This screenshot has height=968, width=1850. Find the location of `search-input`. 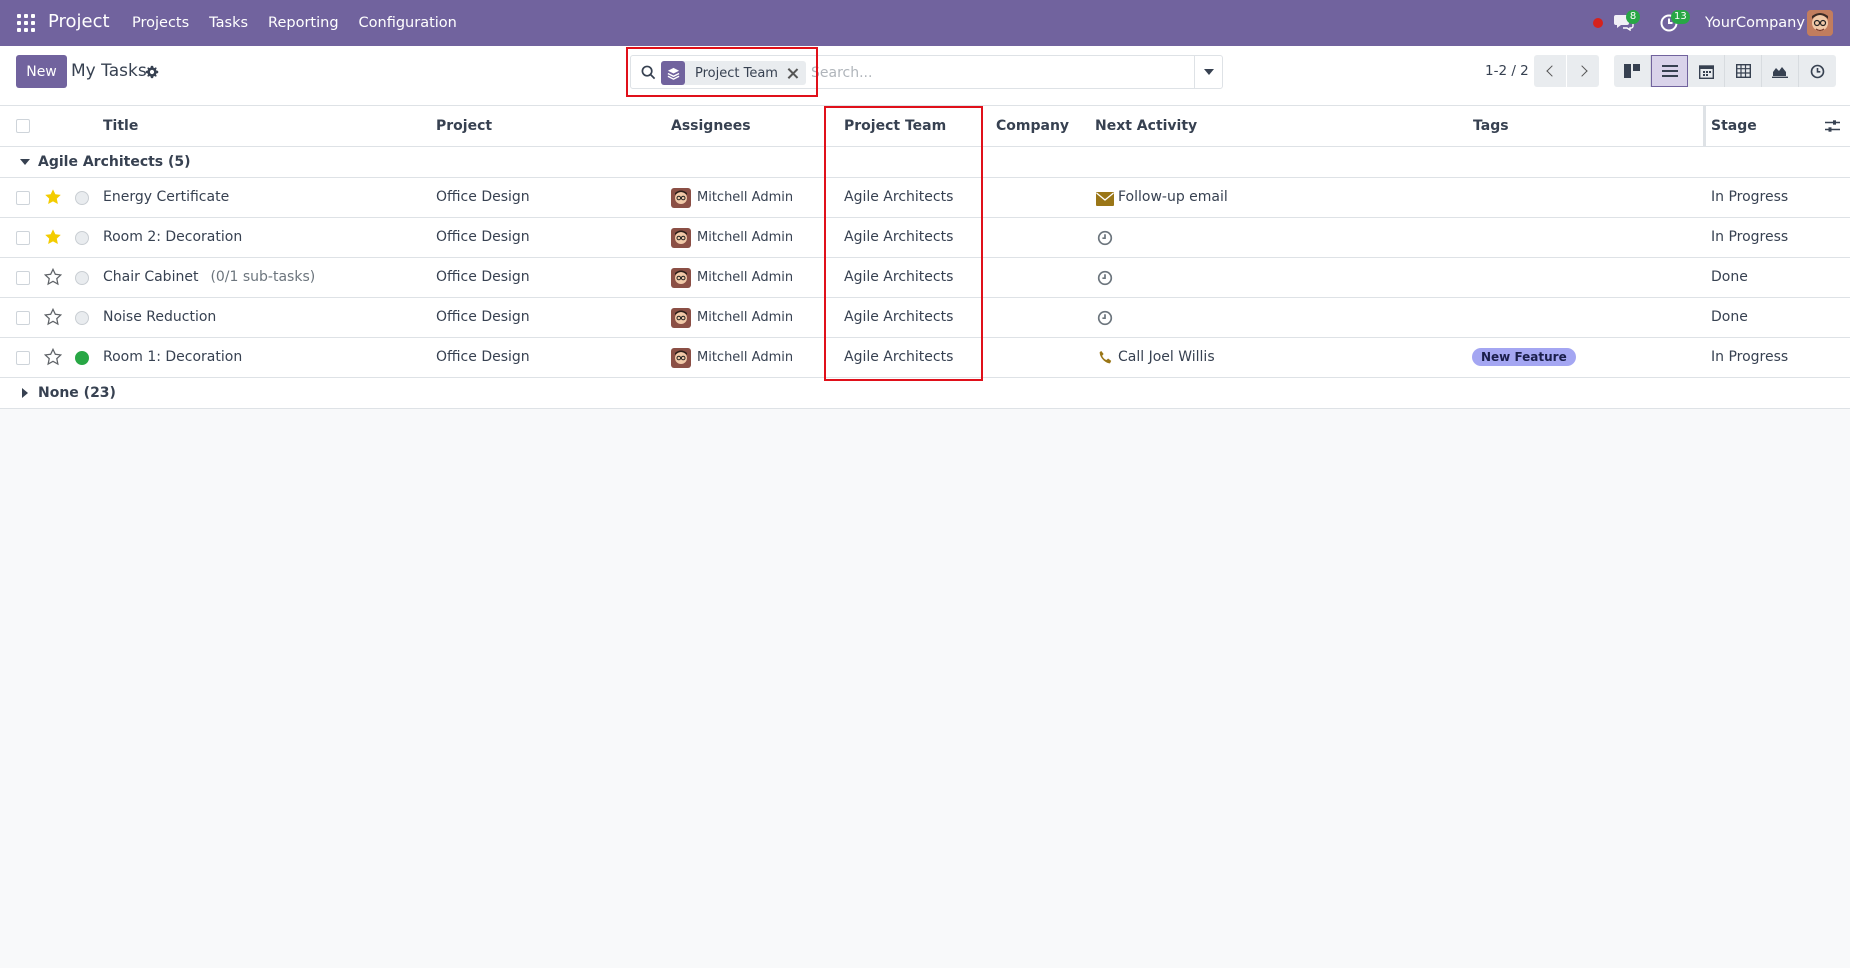

search-input is located at coordinates (1001, 73).